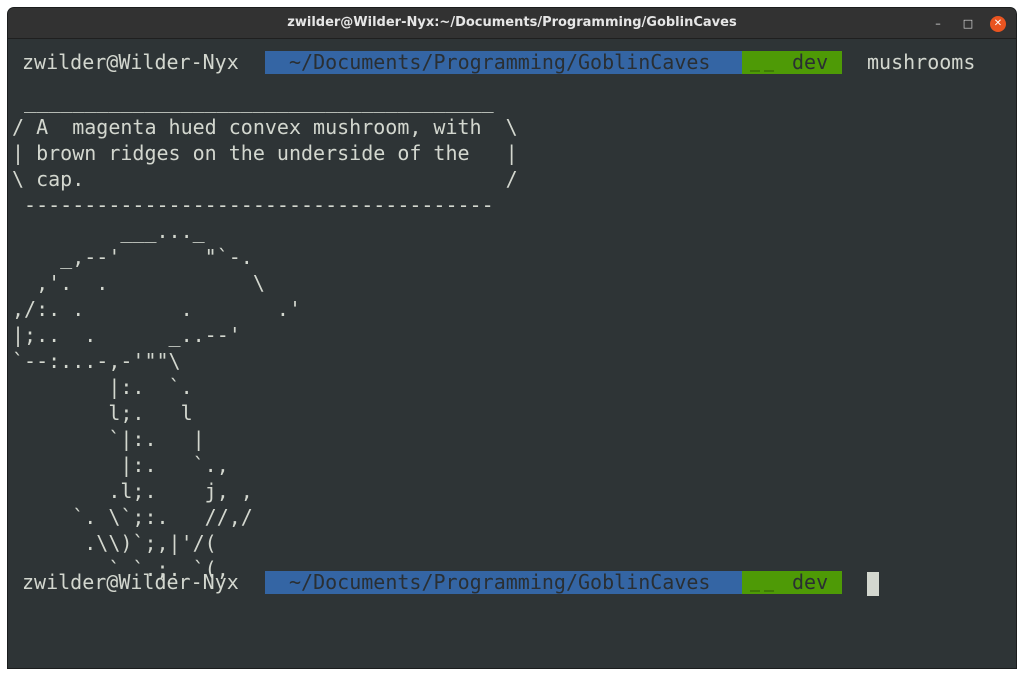 The image size is (1024, 676). What do you see at coordinates (132, 257) in the screenshot?
I see `output-line: _,--' "`-.` at bounding box center [132, 257].